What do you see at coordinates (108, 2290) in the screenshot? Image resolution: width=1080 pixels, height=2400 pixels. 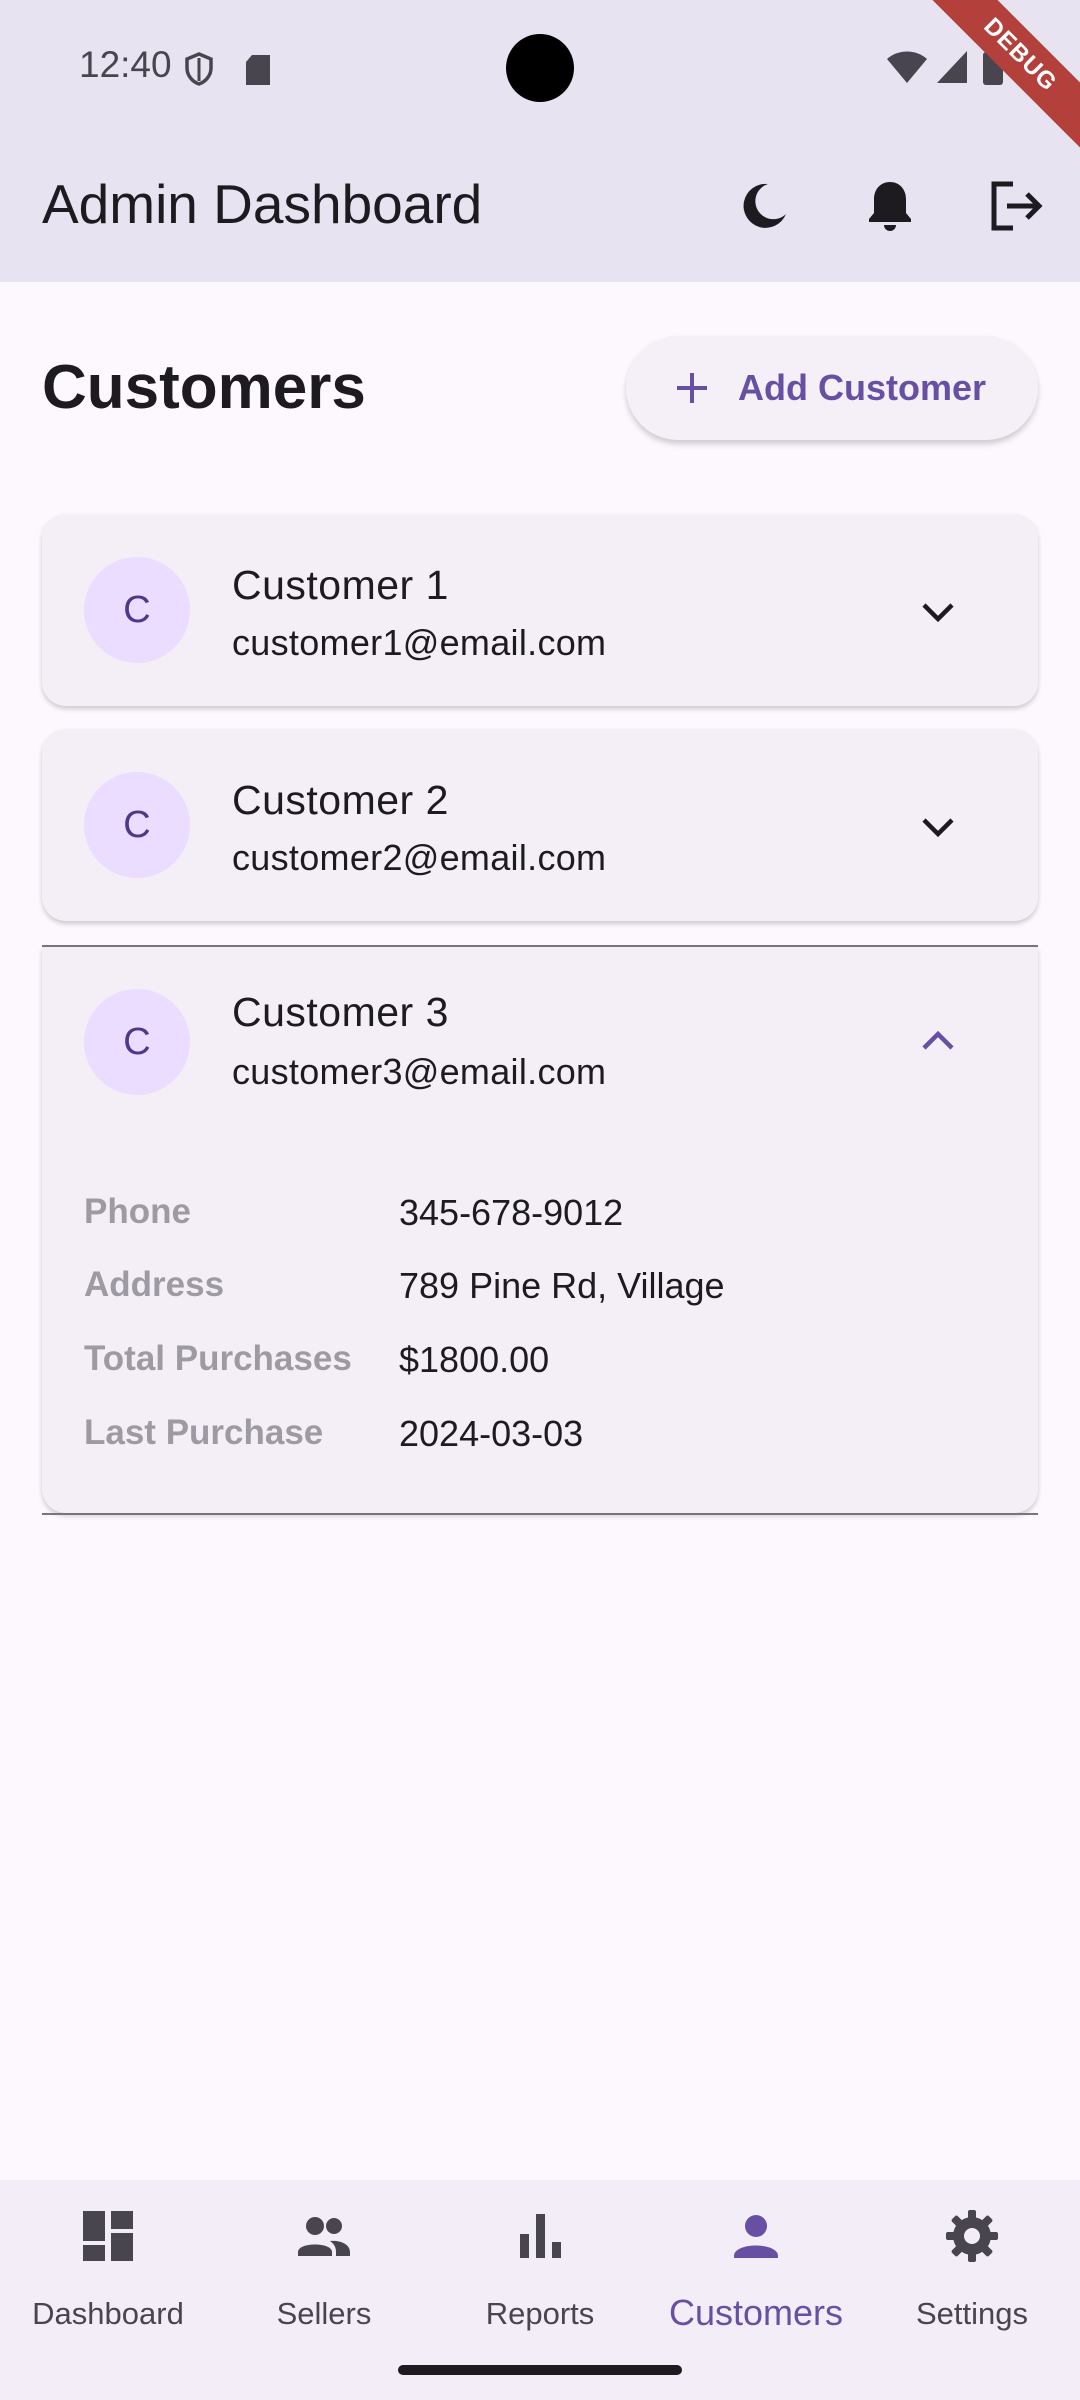 I see `nav-item-dashboard: Dashboard` at bounding box center [108, 2290].